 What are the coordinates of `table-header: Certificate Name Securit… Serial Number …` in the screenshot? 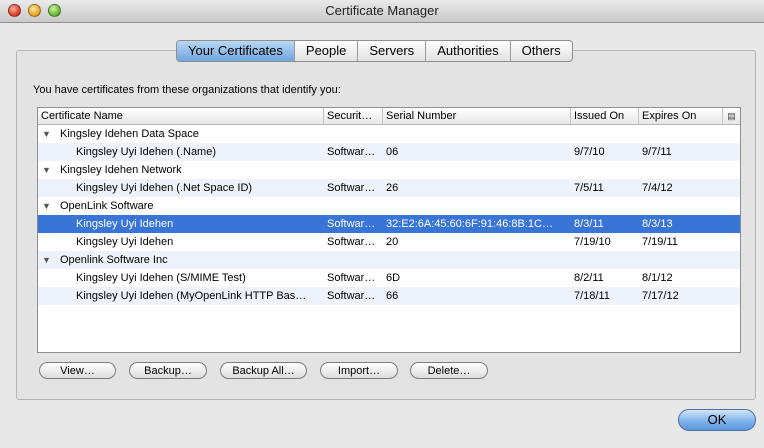 It's located at (389, 116).